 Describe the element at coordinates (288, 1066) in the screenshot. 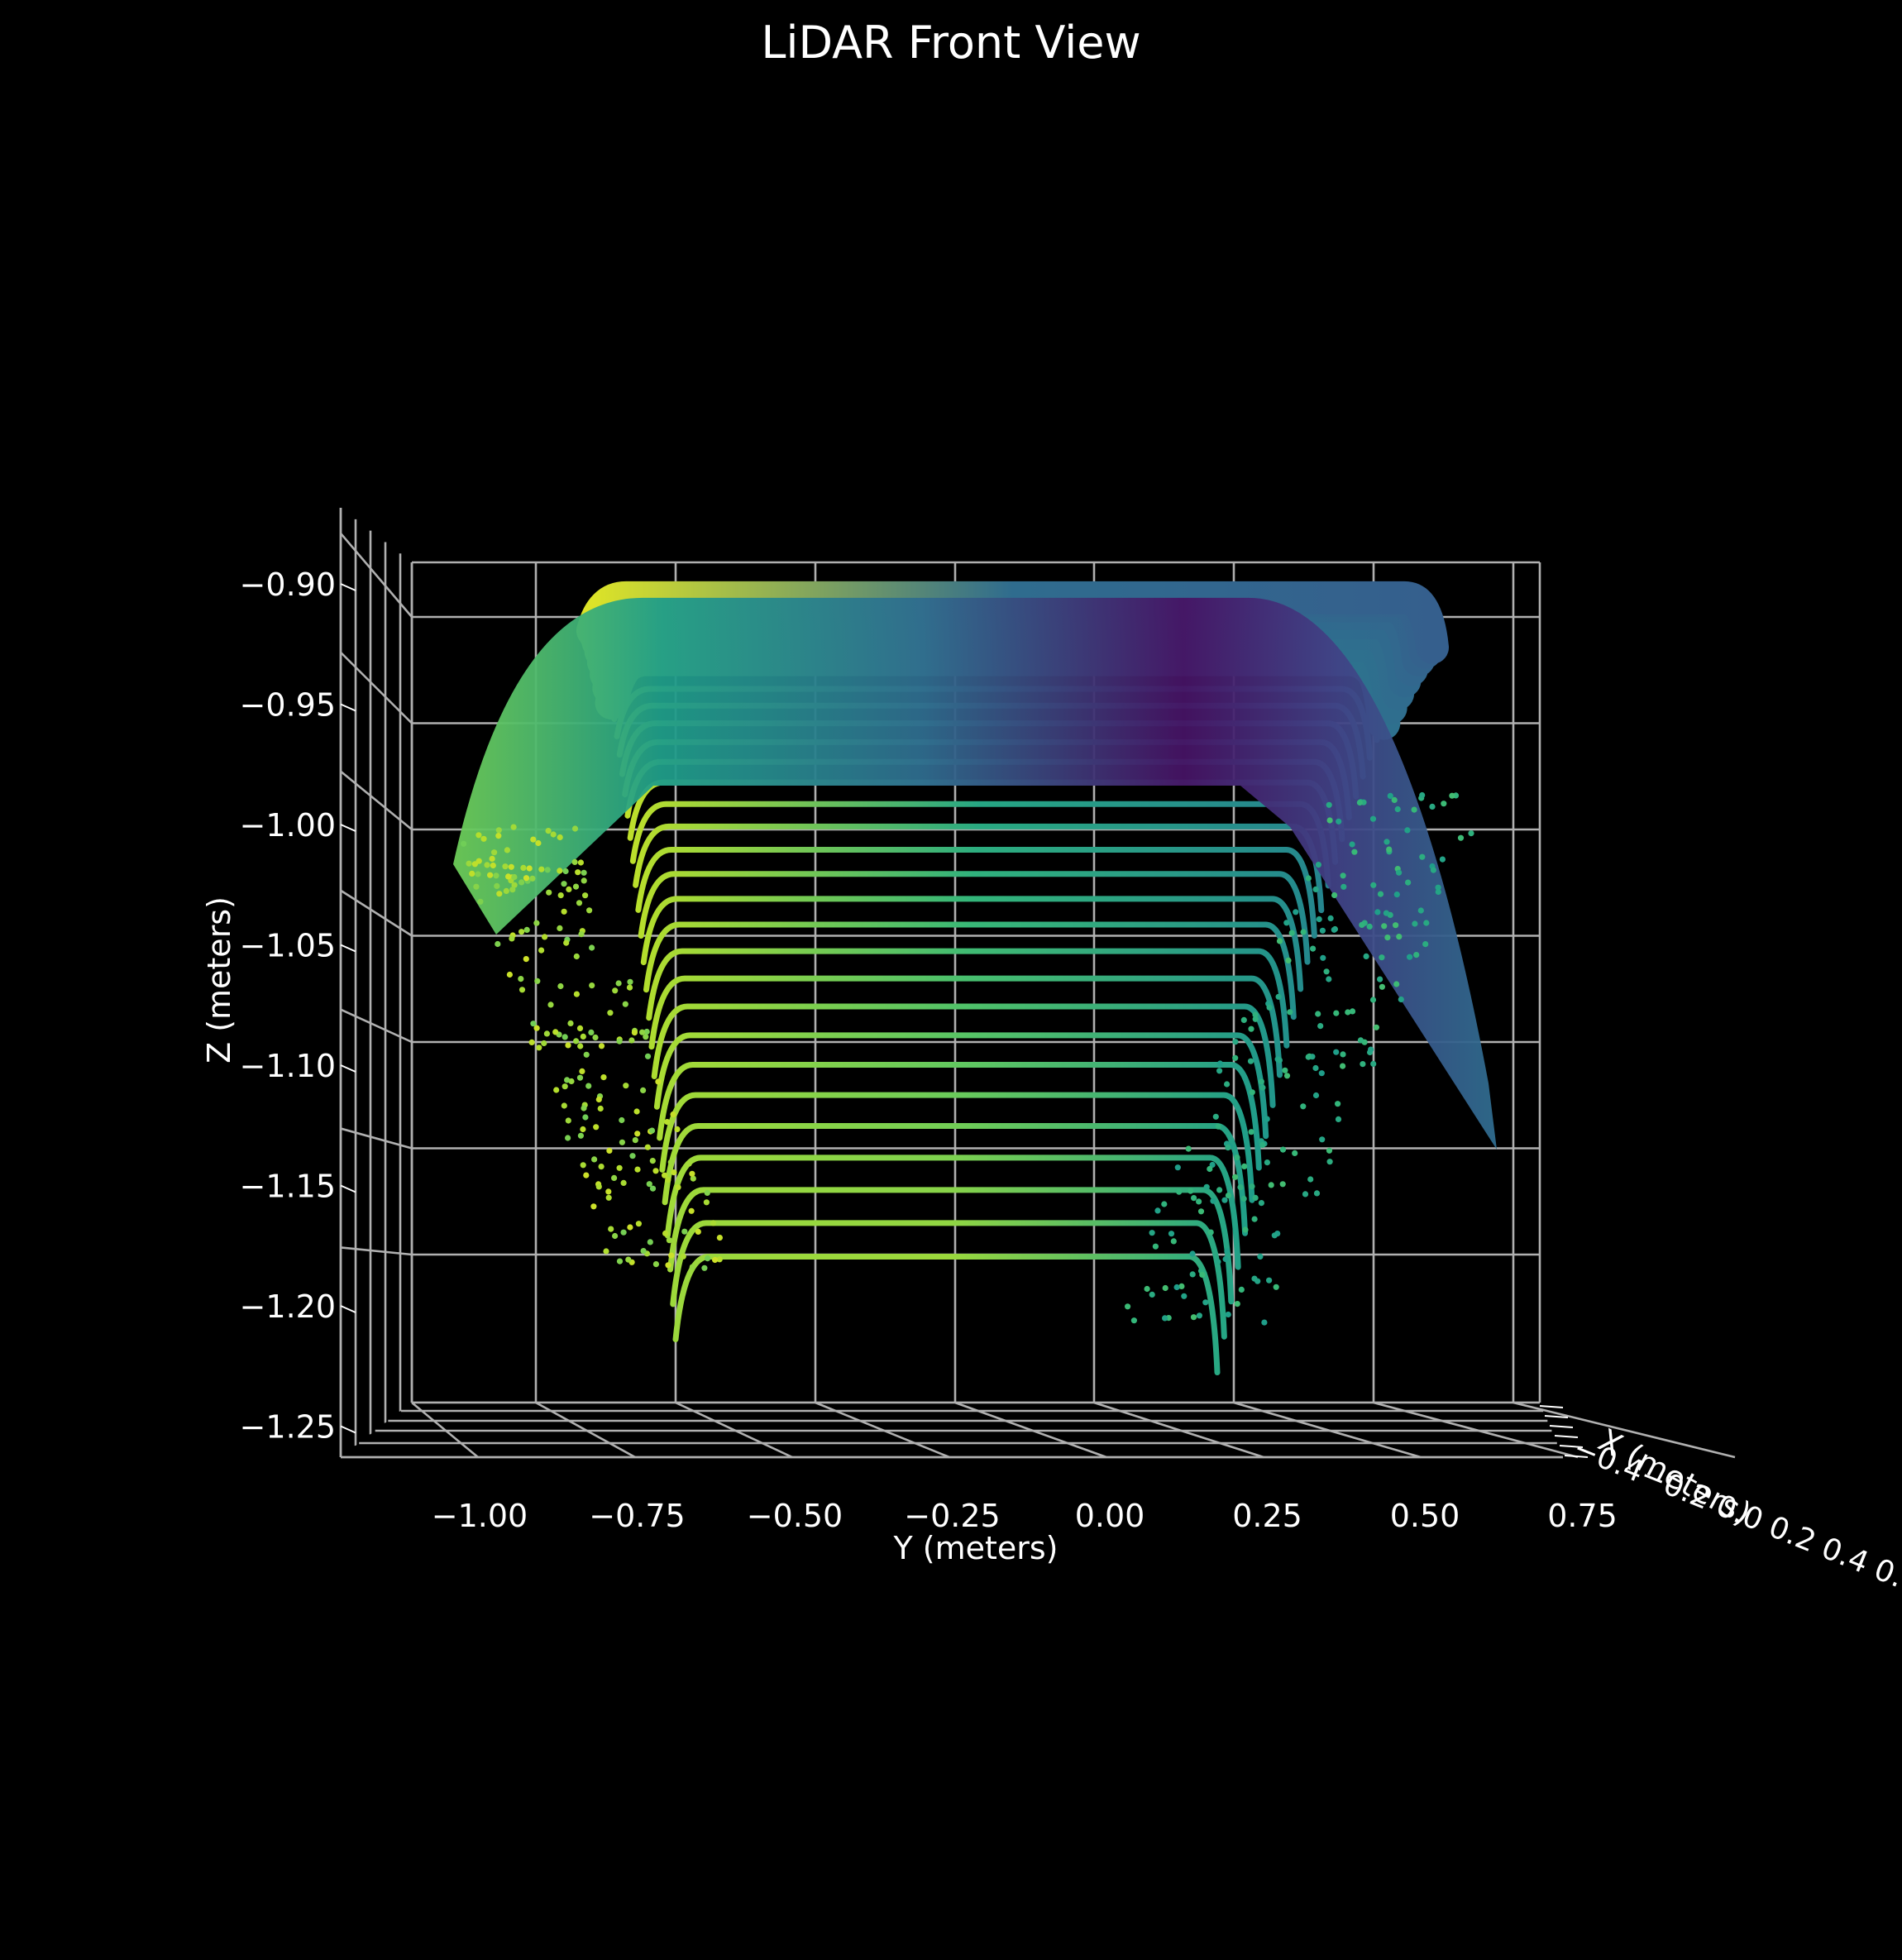

I see `z-tick-label: −1.10` at that location.